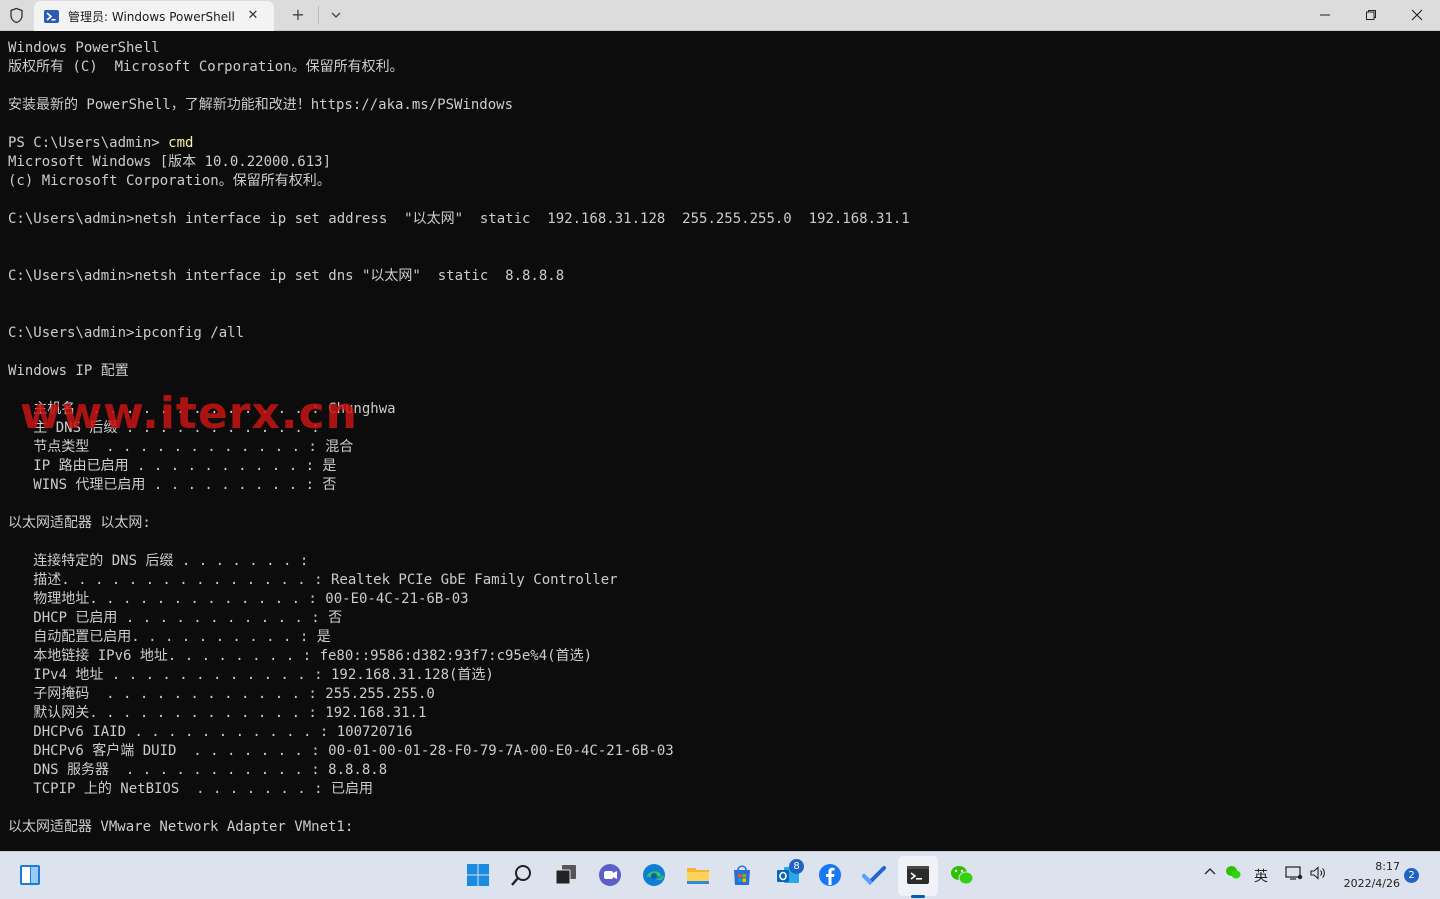  I want to click on minimize-icon, so click(1325, 15).